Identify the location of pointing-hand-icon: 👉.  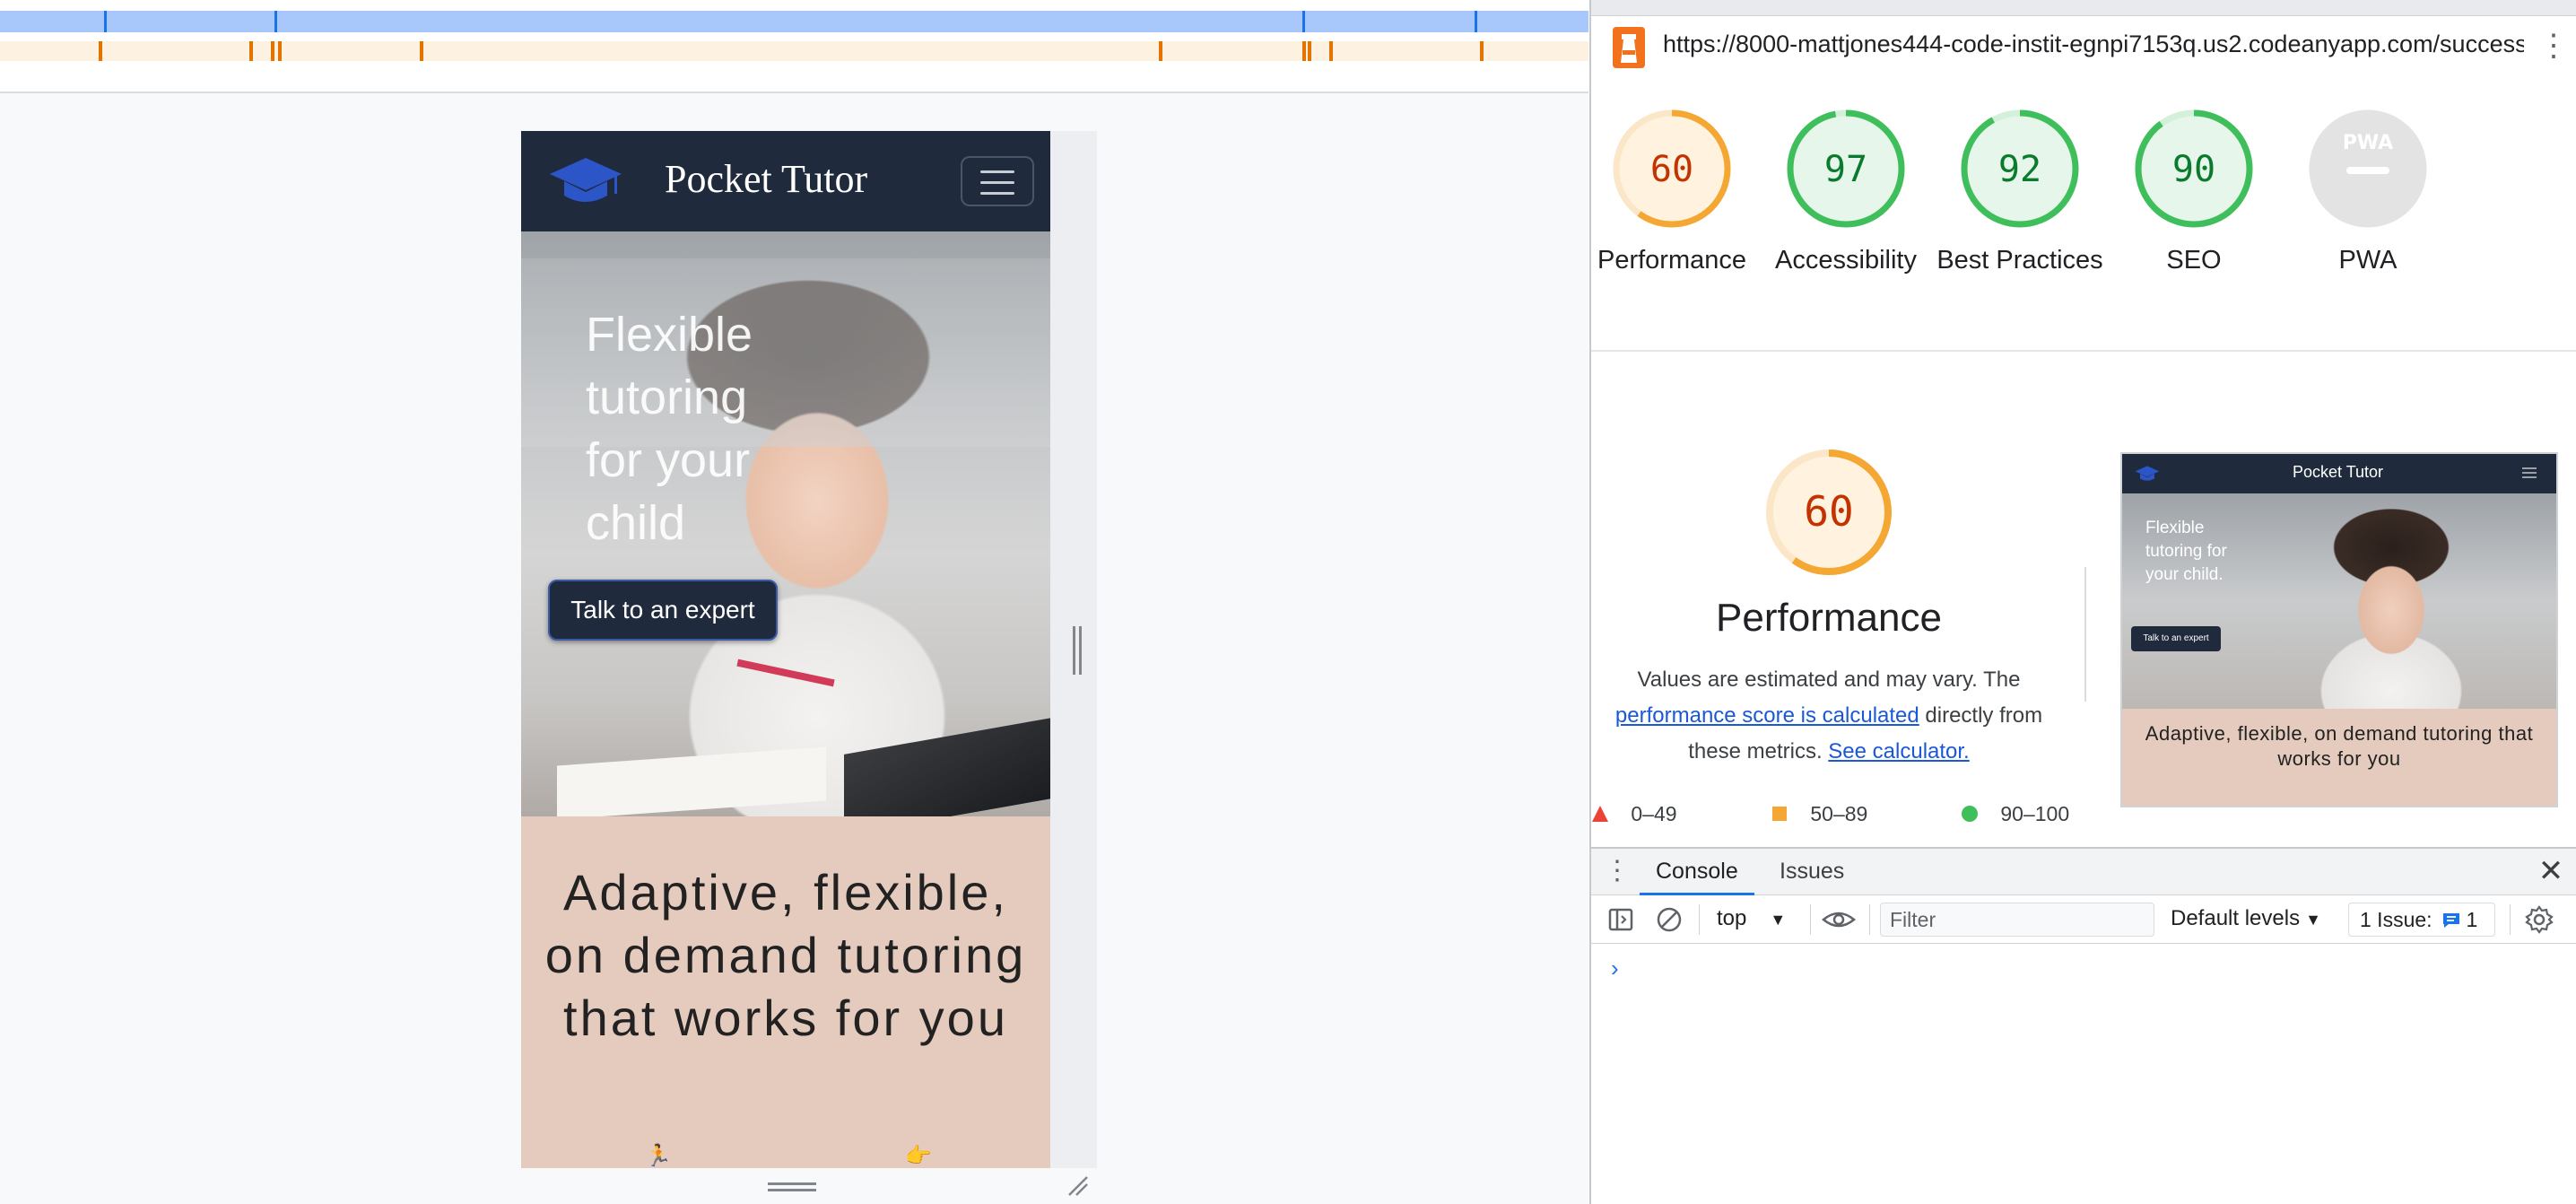
(918, 1156).